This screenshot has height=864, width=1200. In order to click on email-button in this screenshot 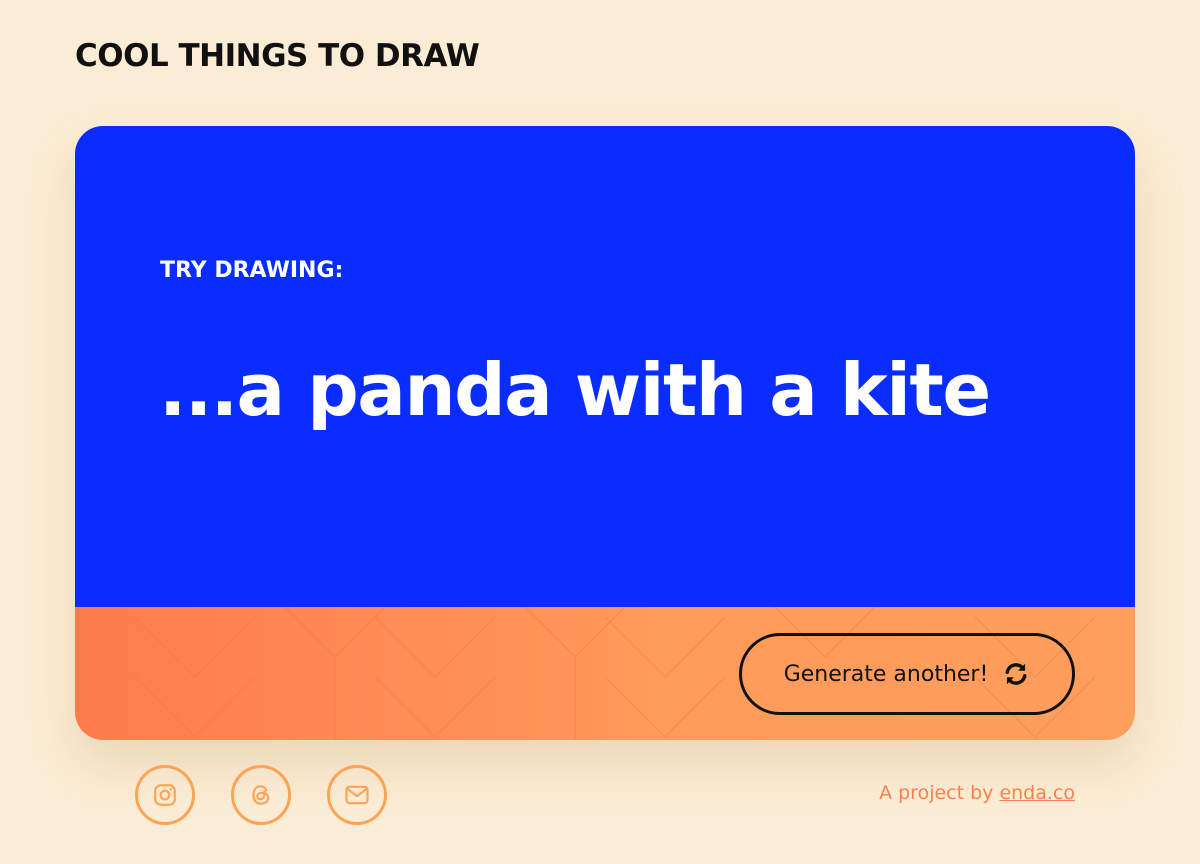, I will do `click(357, 795)`.